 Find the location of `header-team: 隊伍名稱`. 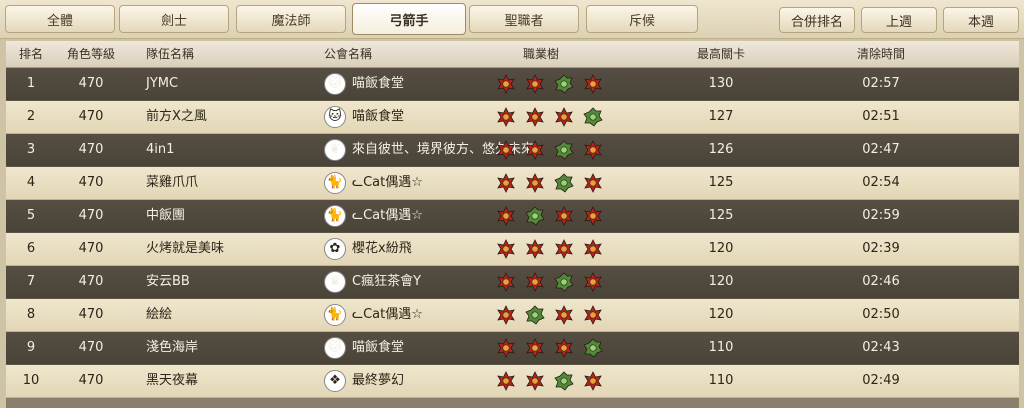

header-team: 隊伍名稱 is located at coordinates (170, 54).